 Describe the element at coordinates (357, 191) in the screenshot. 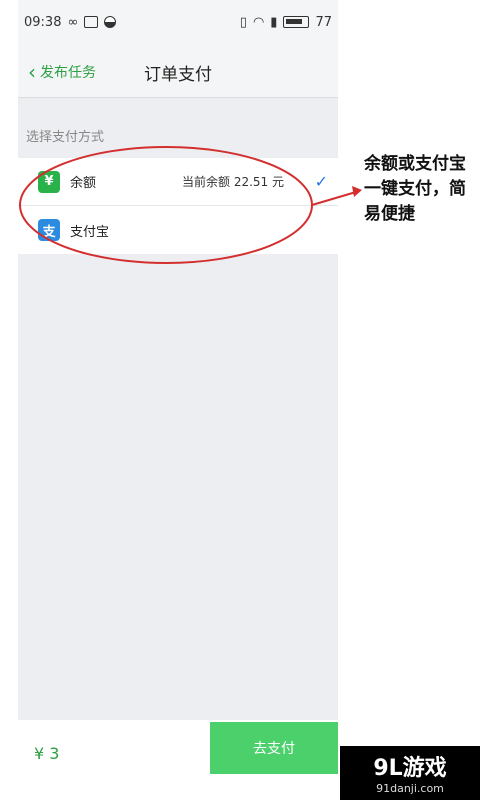

I see `arrow-head-icon` at that location.